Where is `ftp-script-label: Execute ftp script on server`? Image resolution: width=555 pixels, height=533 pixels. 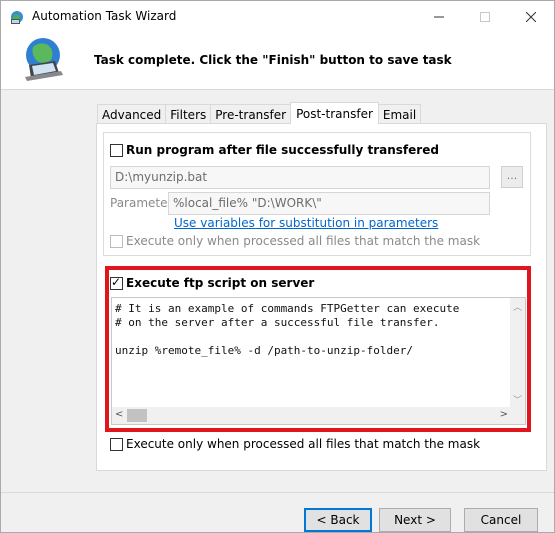
ftp-script-label: Execute ftp script on server is located at coordinates (220, 283).